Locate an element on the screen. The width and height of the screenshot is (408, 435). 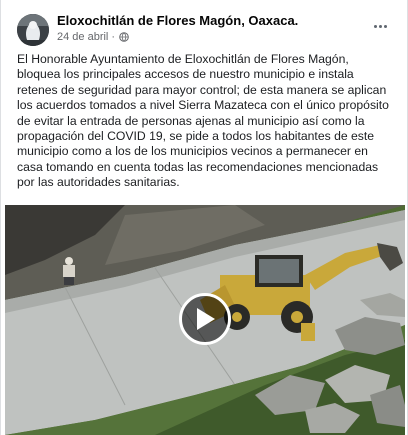
avatar-image is located at coordinates (33, 30).